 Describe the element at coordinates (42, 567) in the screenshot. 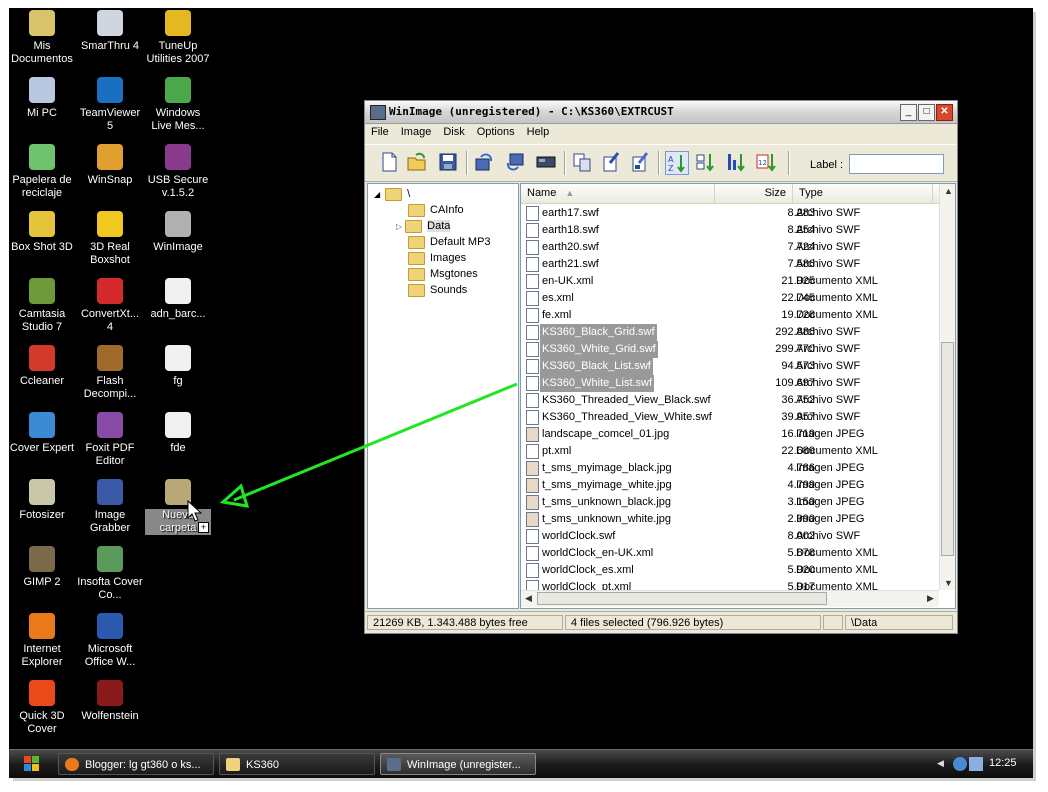

I see `desktop-icon: GIMP 2` at that location.